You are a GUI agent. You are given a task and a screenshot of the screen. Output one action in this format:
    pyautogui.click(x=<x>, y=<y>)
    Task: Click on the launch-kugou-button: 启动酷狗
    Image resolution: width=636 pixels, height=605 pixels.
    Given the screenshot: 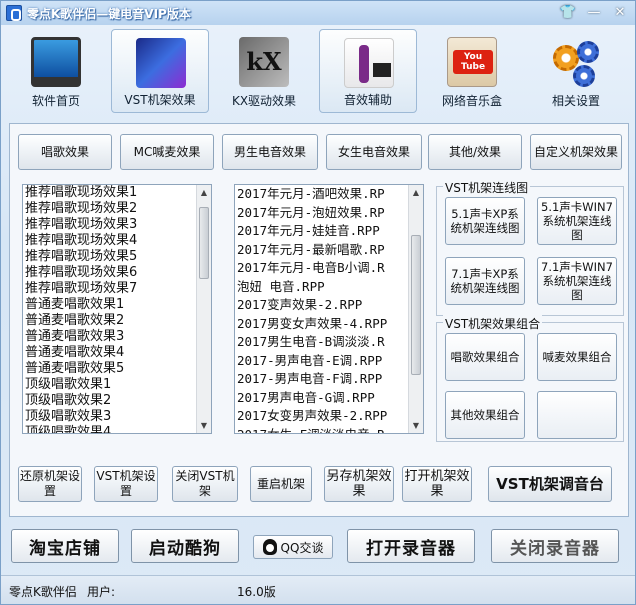 What is the action you would take?
    pyautogui.click(x=185, y=546)
    